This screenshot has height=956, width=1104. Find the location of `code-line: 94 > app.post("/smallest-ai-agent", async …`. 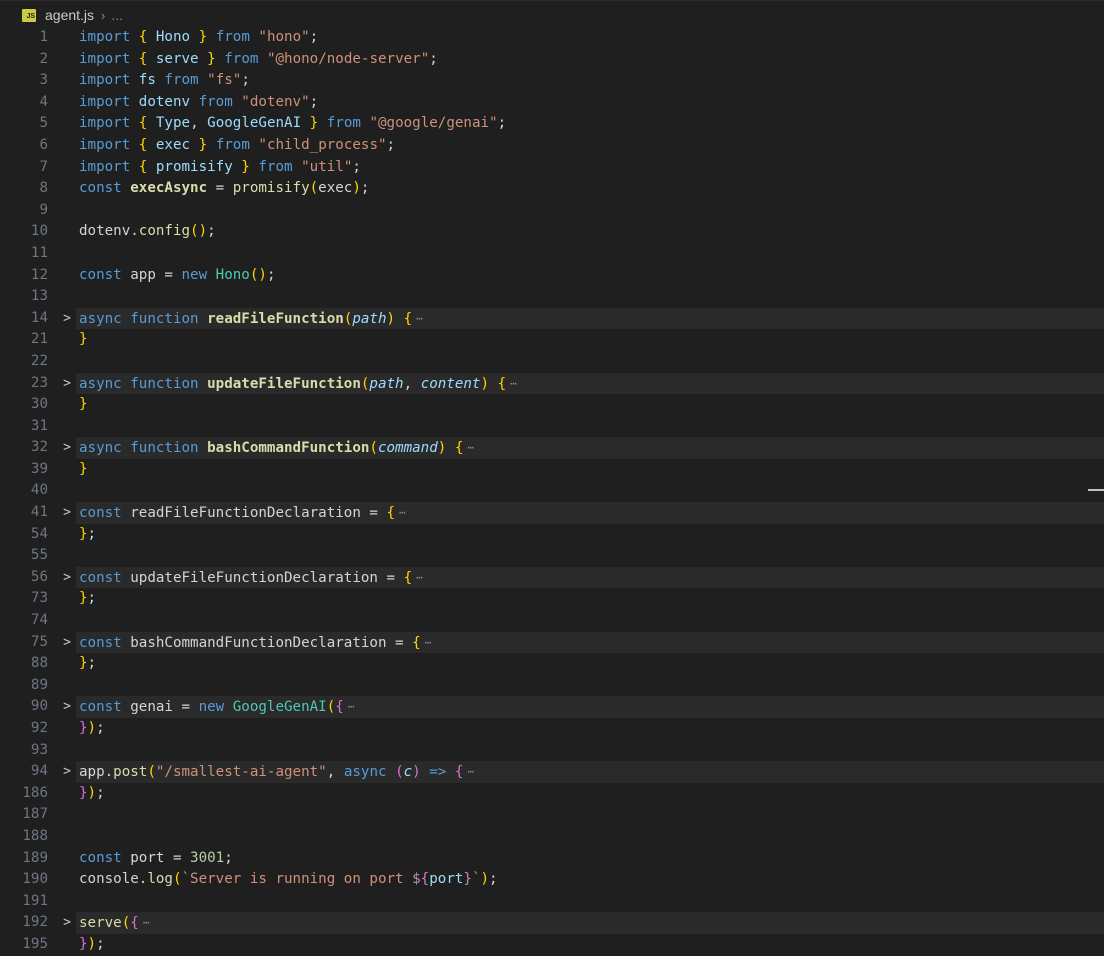

code-line: 94 > app.post("/smallest-ai-agent", async … is located at coordinates (552, 772).